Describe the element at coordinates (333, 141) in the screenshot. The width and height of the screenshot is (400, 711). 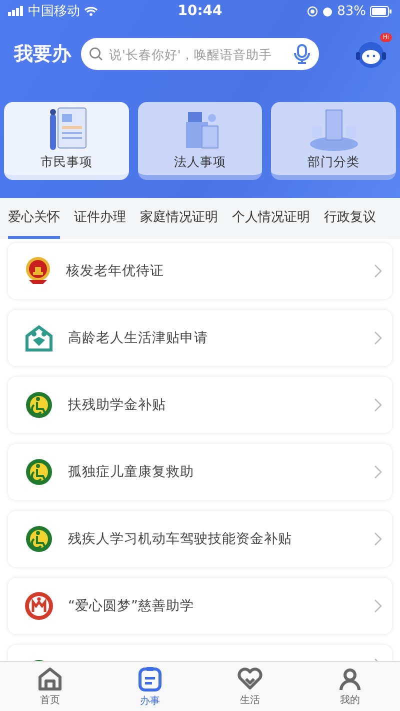
I see `category-card: 部门分类` at that location.